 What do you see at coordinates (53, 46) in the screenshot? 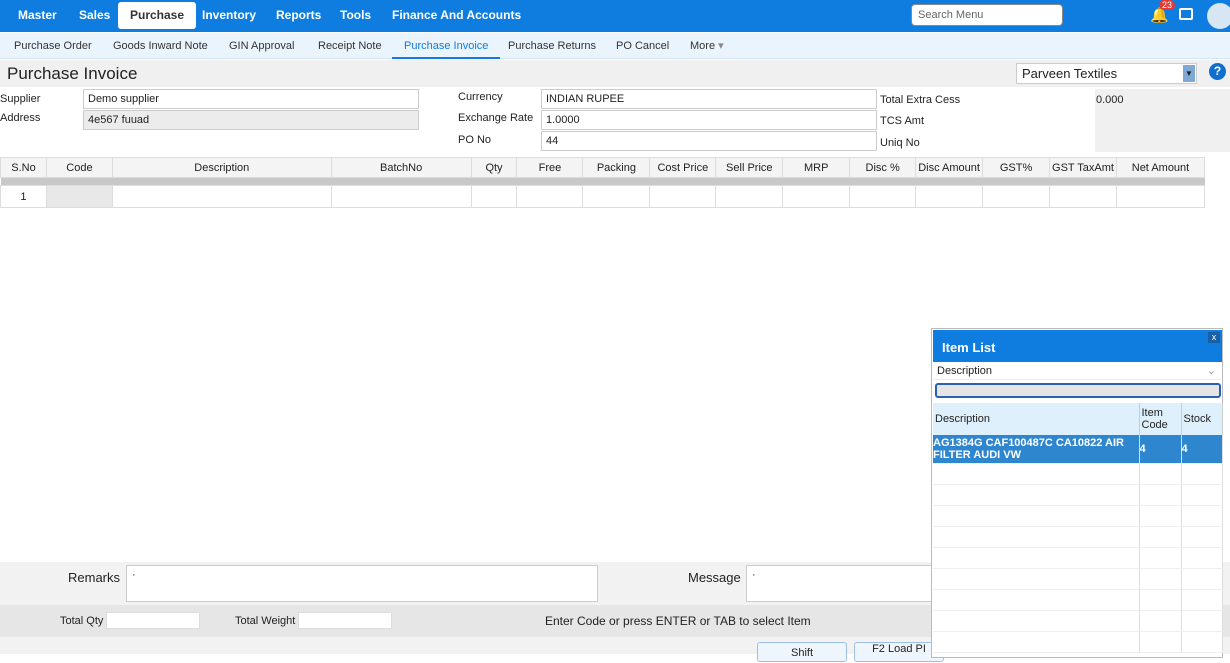
I see `tab-purchase-order: Purchase Order` at bounding box center [53, 46].